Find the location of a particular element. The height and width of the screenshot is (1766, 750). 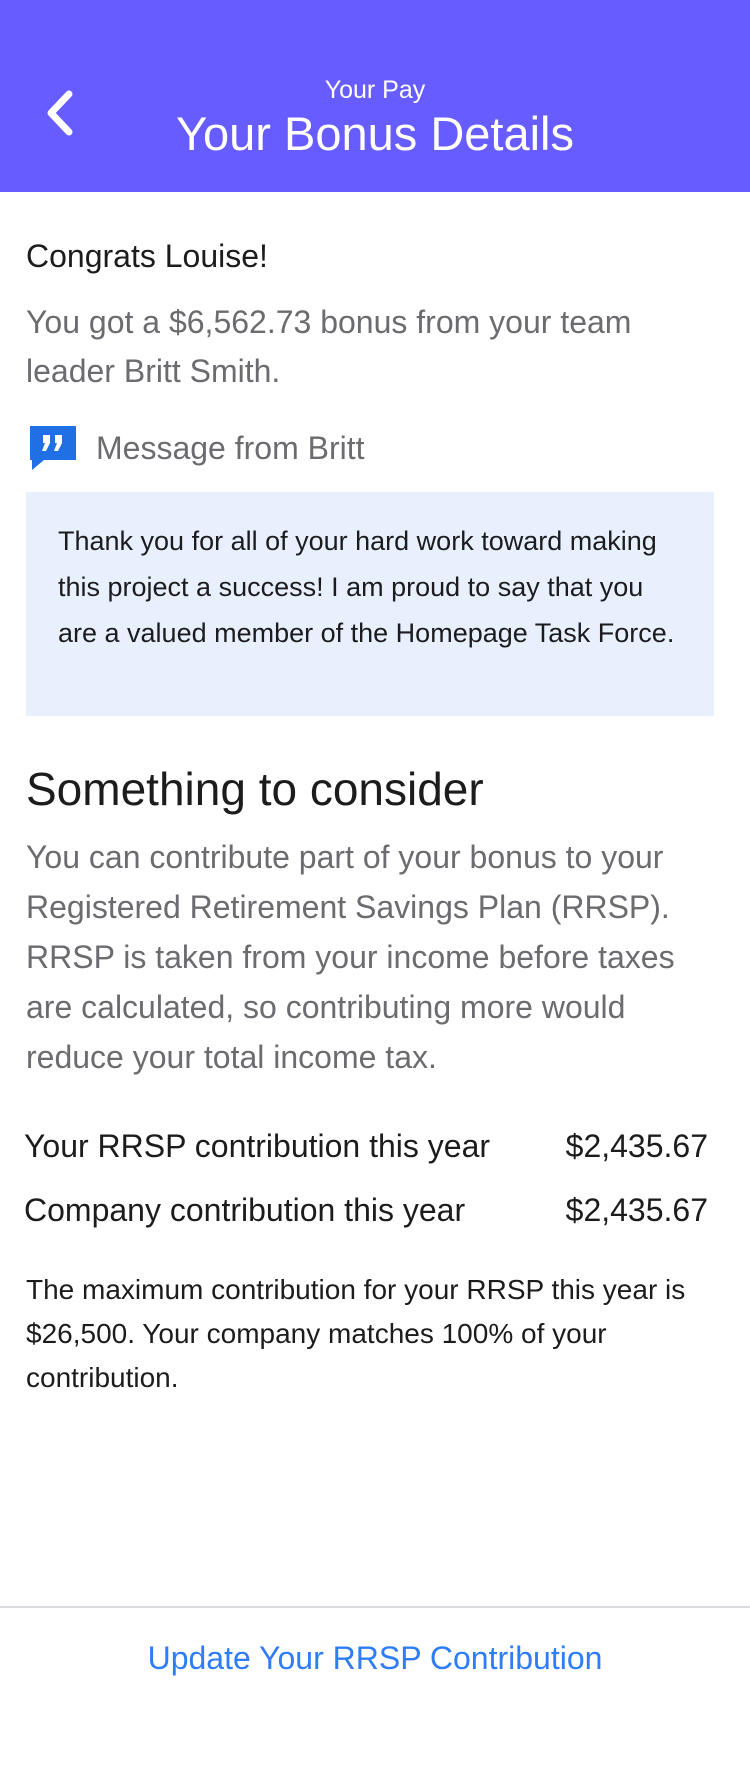

consider-heading: Something to consider is located at coordinates (255, 789).